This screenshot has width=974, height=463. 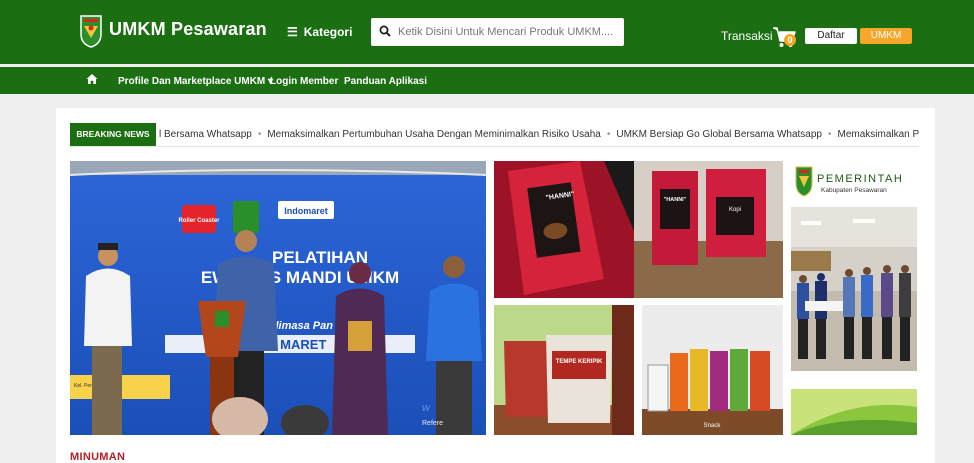 What do you see at coordinates (831, 36) in the screenshot?
I see `daftar-button: Daftar` at bounding box center [831, 36].